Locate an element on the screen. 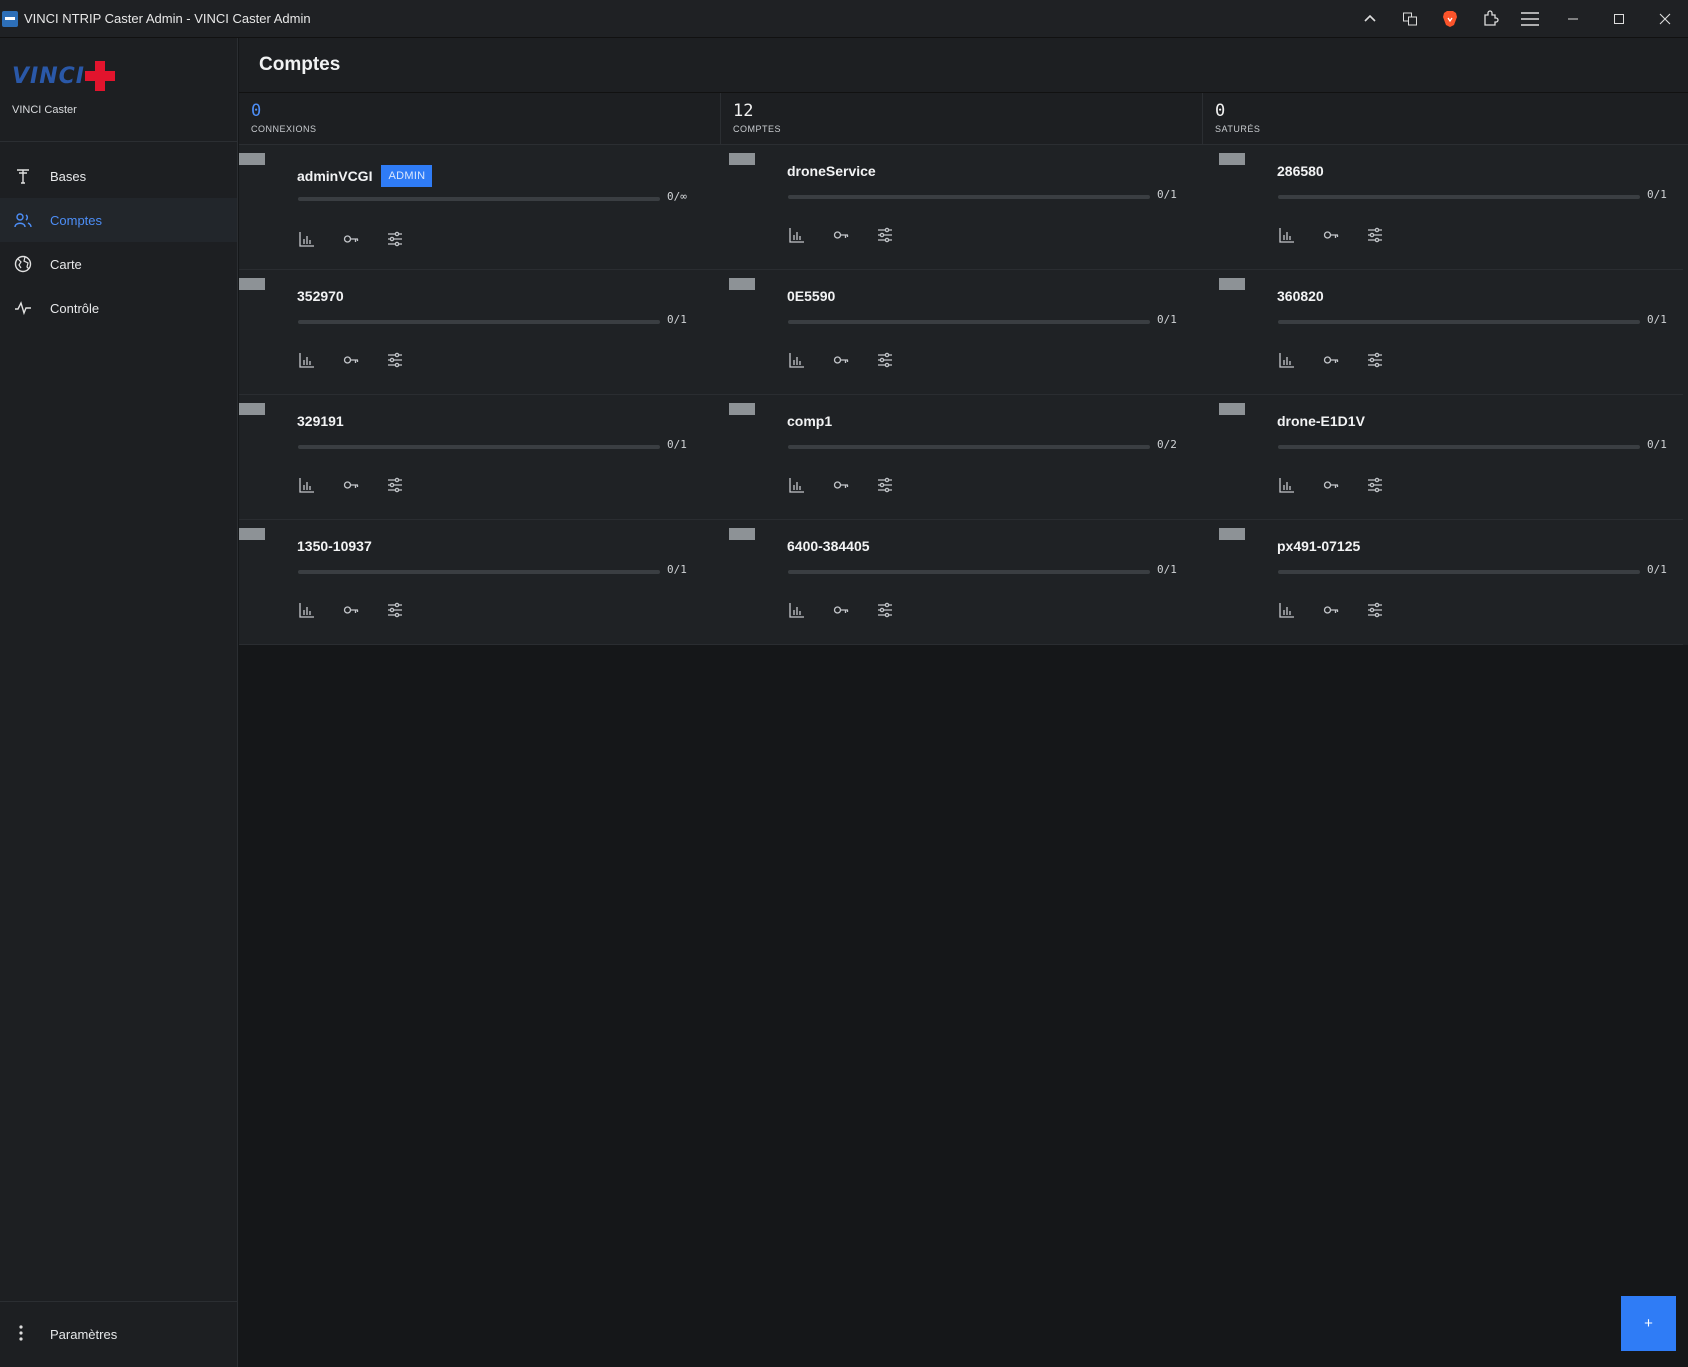 The width and height of the screenshot is (1688, 1367). account-card: px491-07125 0/1 is located at coordinates (1451, 582).